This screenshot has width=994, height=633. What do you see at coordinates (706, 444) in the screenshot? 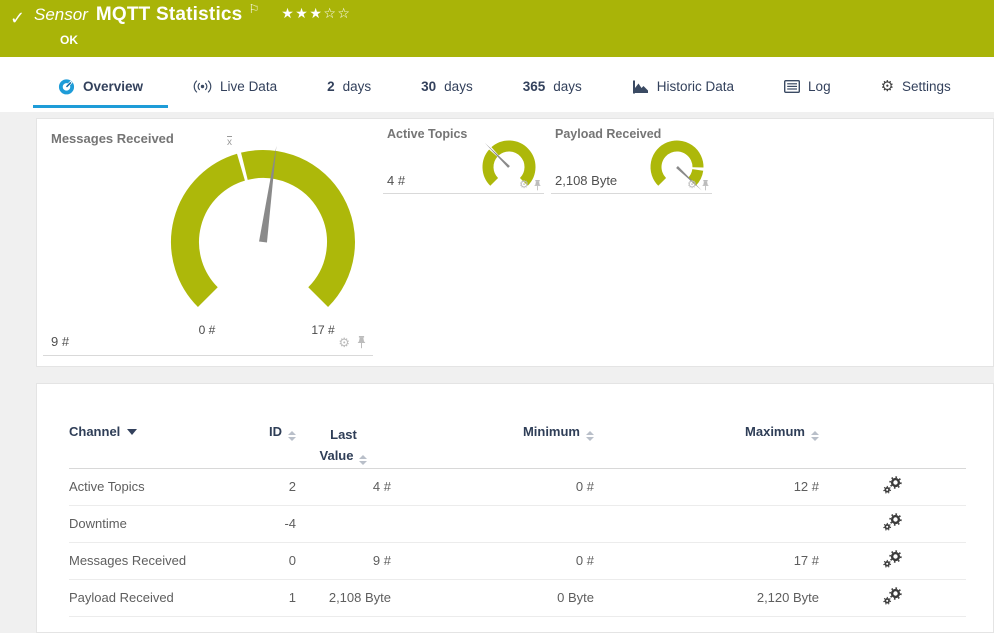
I see `column-header-maximum: Maximum` at bounding box center [706, 444].